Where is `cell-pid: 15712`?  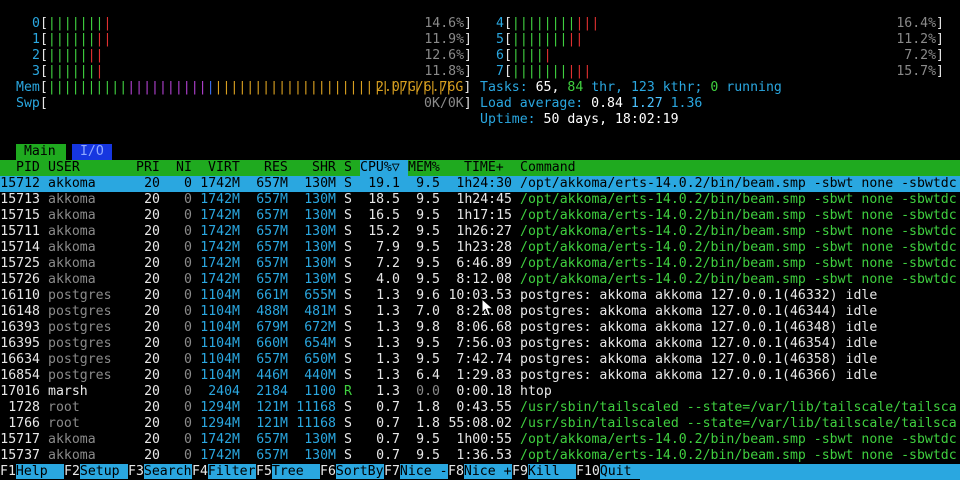
cell-pid: 15712 is located at coordinates (20, 183).